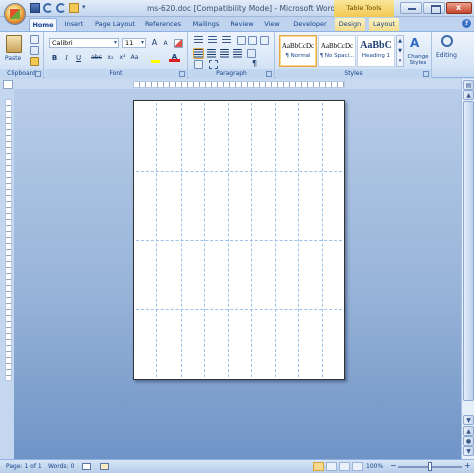 This screenshot has height=473, width=474. What do you see at coordinates (198, 40) in the screenshot?
I see `bullets-icon` at bounding box center [198, 40].